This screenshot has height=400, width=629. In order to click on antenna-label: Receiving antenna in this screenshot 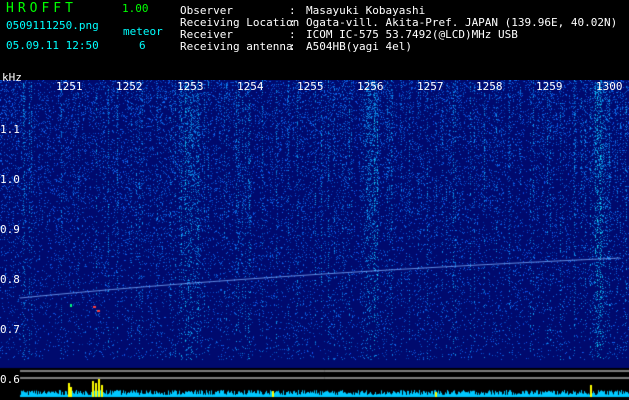, I will do `click(236, 46)`.